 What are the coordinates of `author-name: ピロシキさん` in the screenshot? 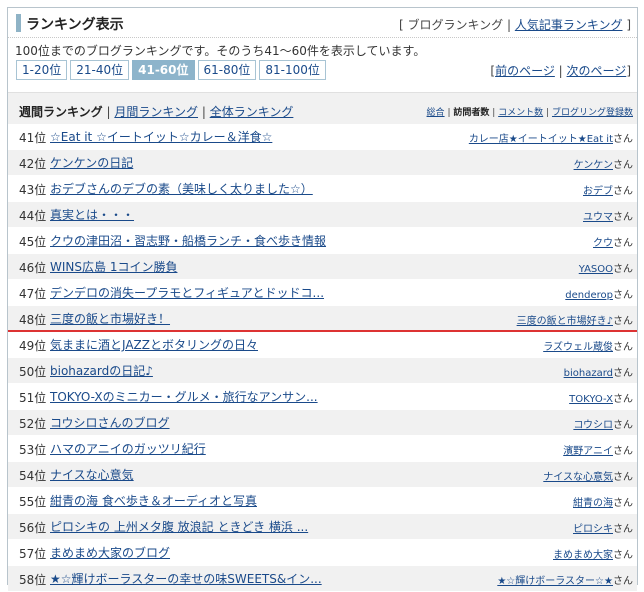 It's located at (603, 529).